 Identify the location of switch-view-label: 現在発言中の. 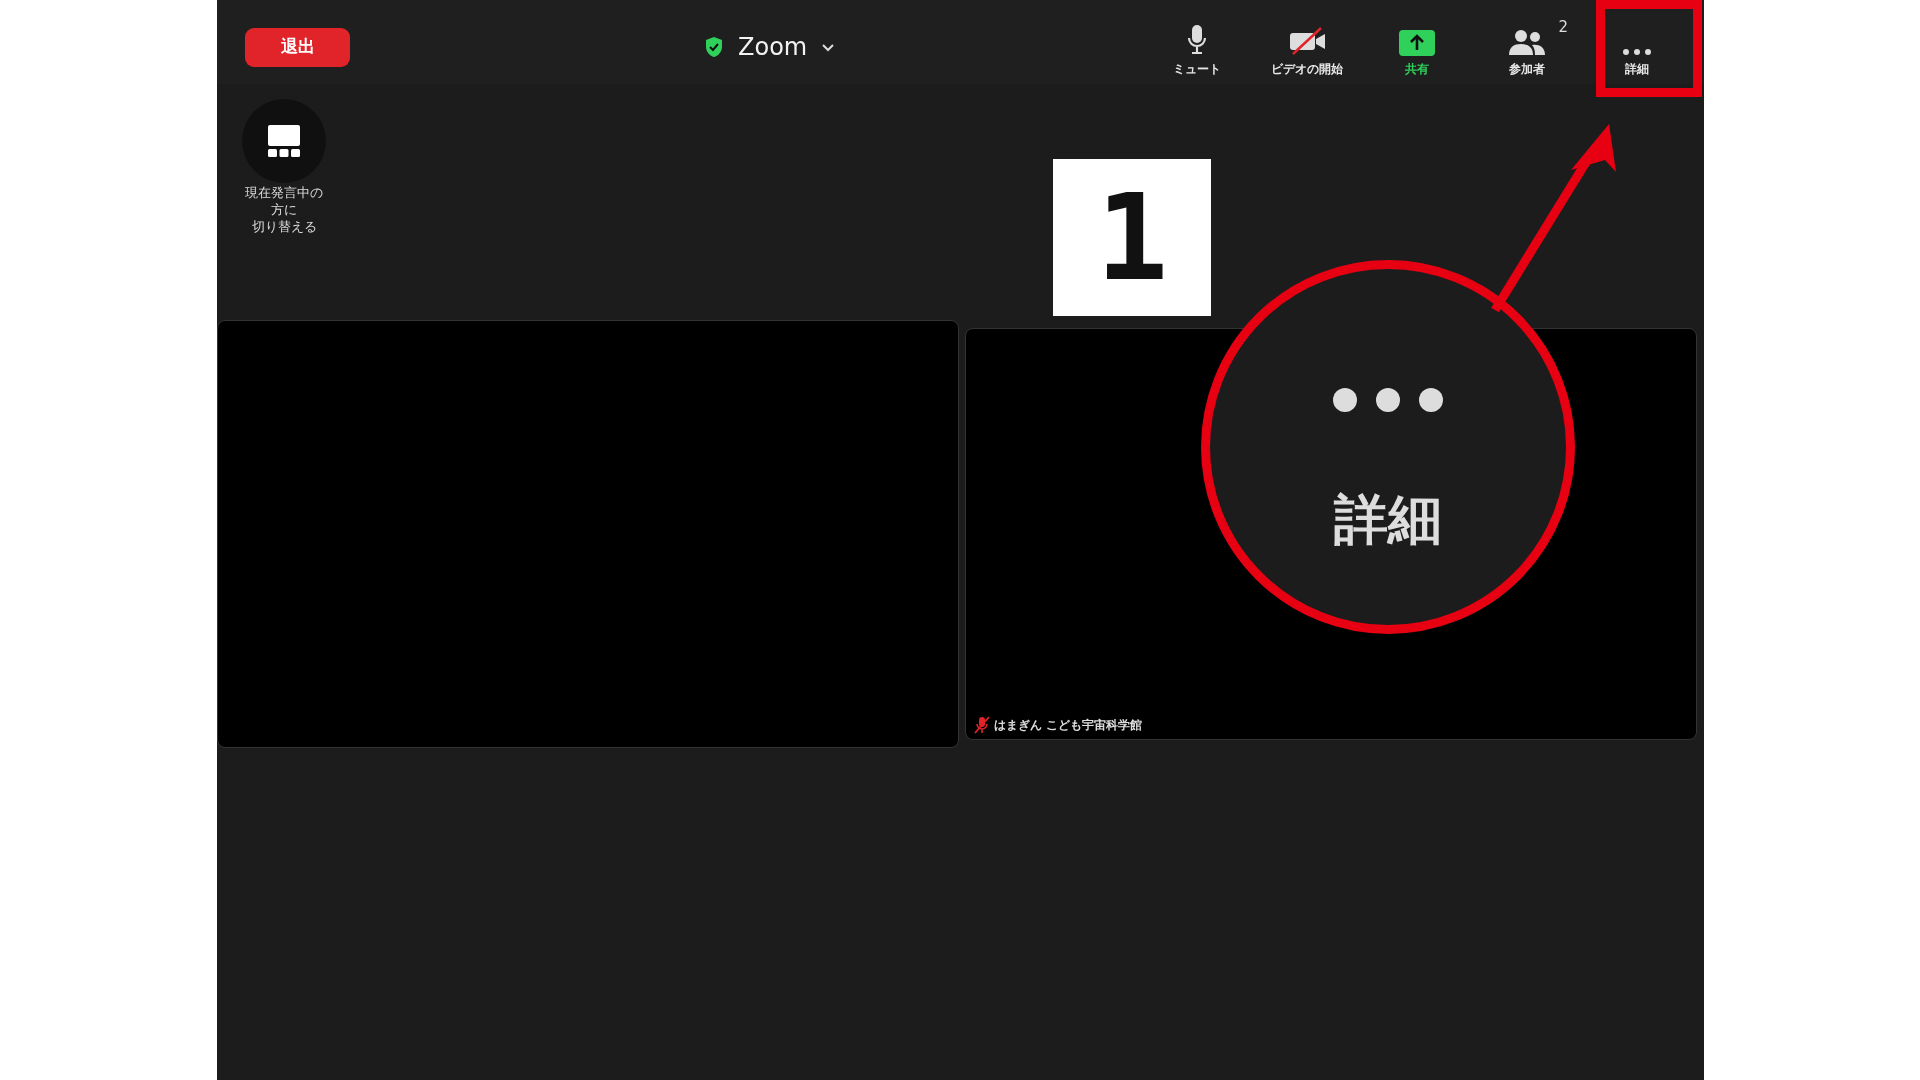
(284, 193).